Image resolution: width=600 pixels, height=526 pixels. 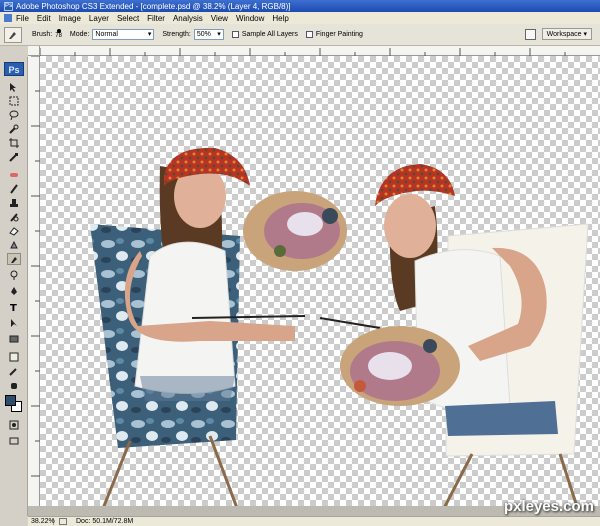 What do you see at coordinates (14, 87) in the screenshot?
I see `move-icon` at bounding box center [14, 87].